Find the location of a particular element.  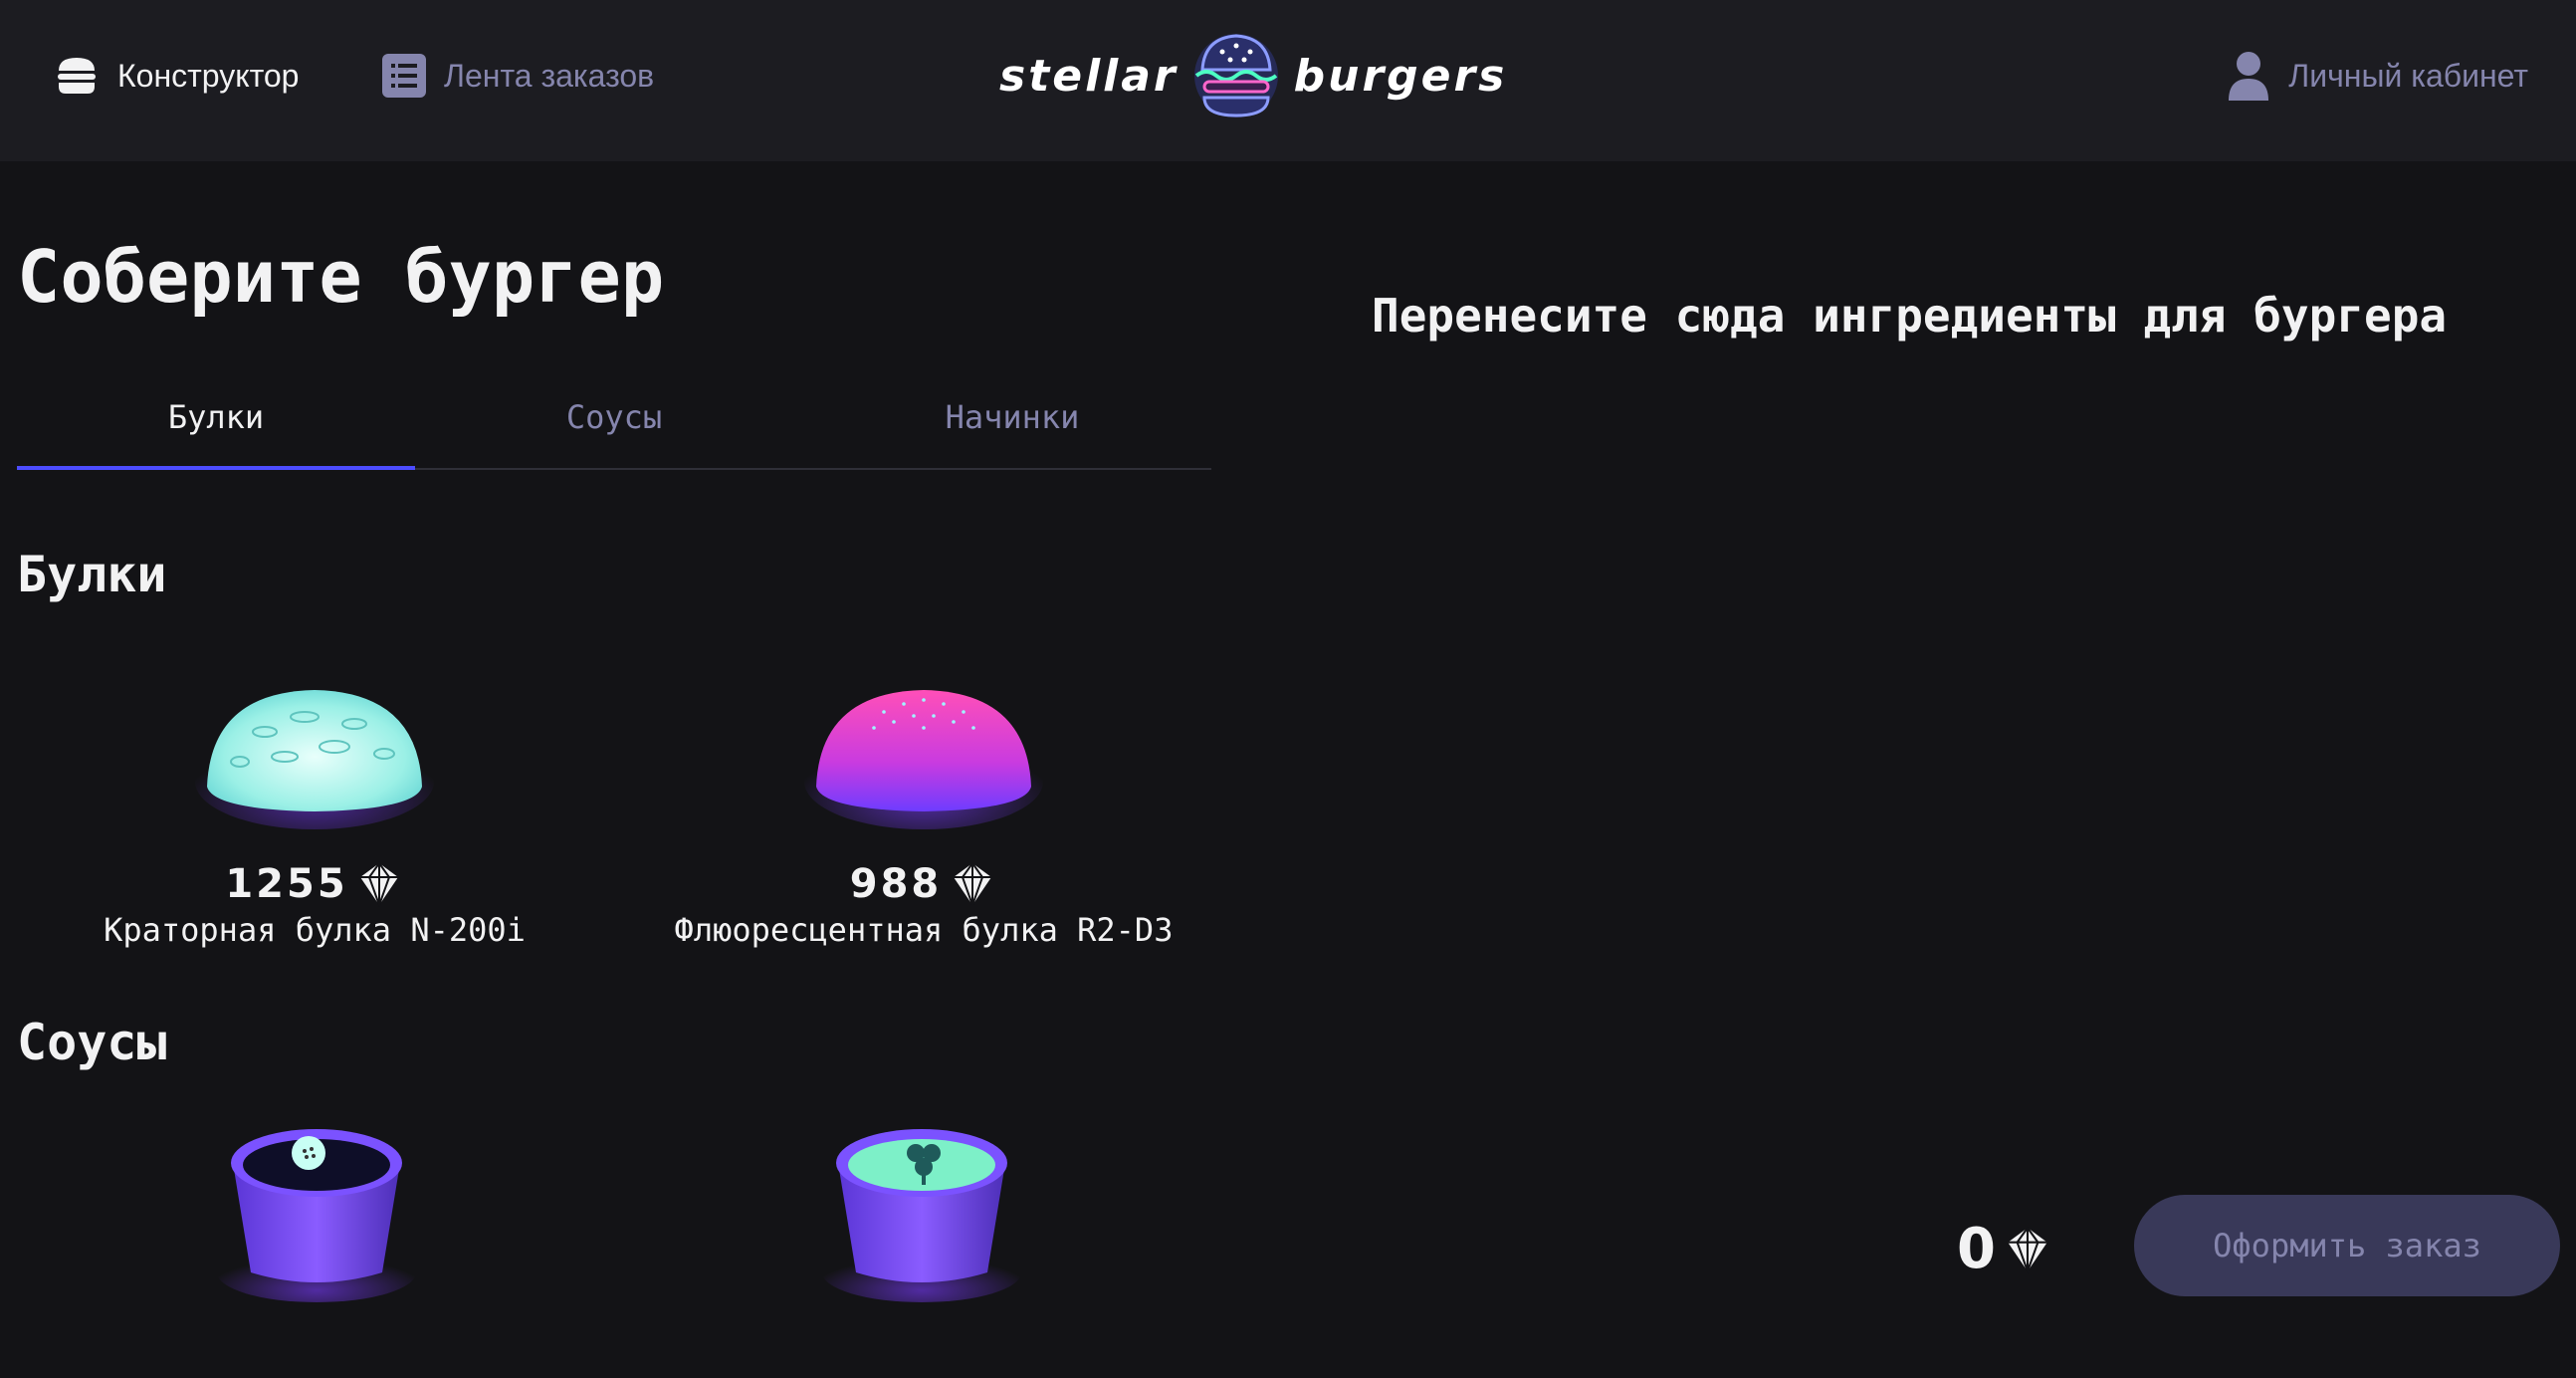

tab-sauces: Соусы is located at coordinates (614, 423).